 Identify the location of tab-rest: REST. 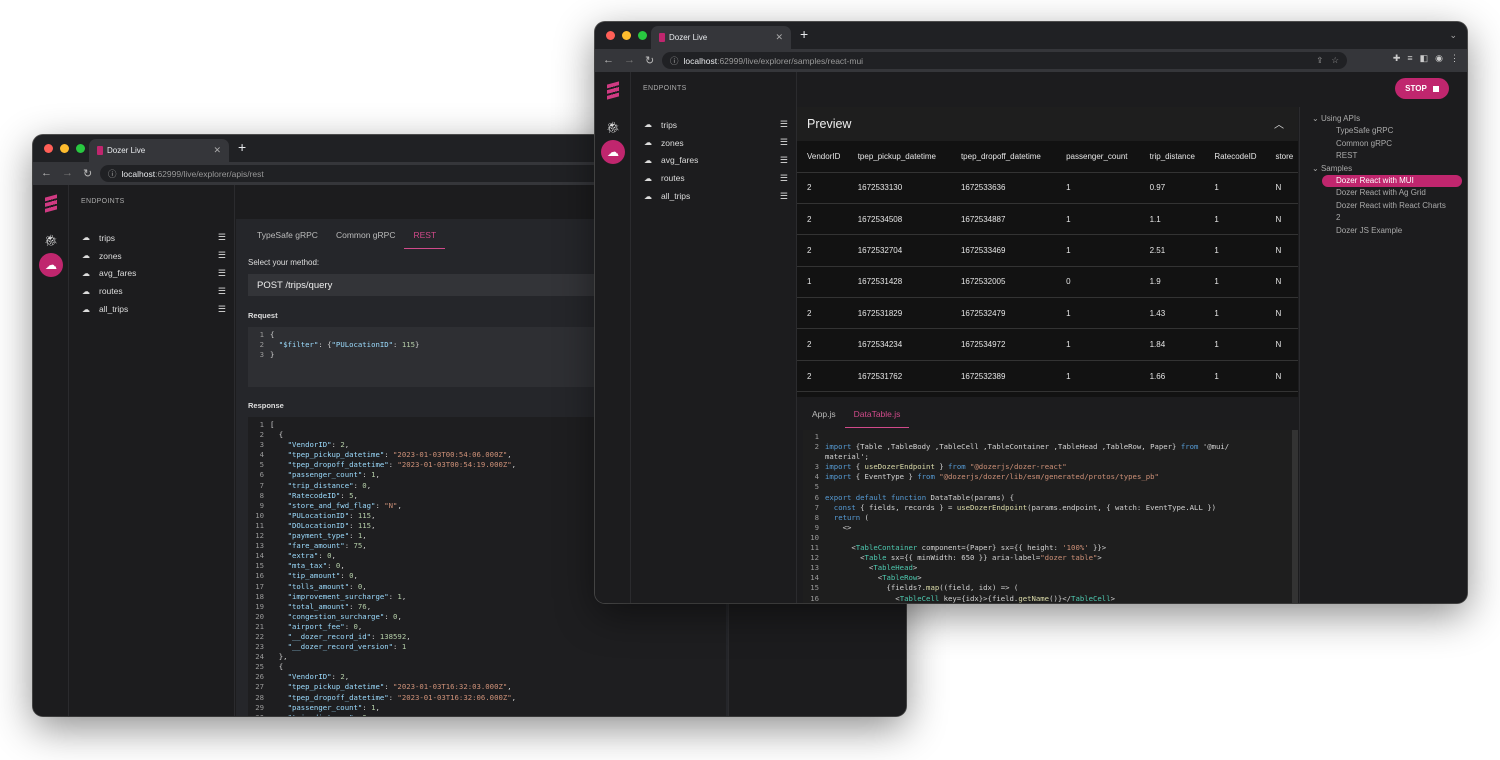
(425, 237).